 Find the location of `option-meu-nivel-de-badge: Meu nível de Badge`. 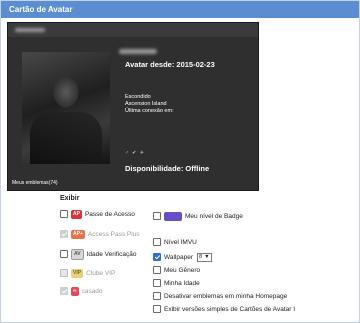

option-meu-nivel-de-badge: Meu nível de Badge is located at coordinates (198, 216).